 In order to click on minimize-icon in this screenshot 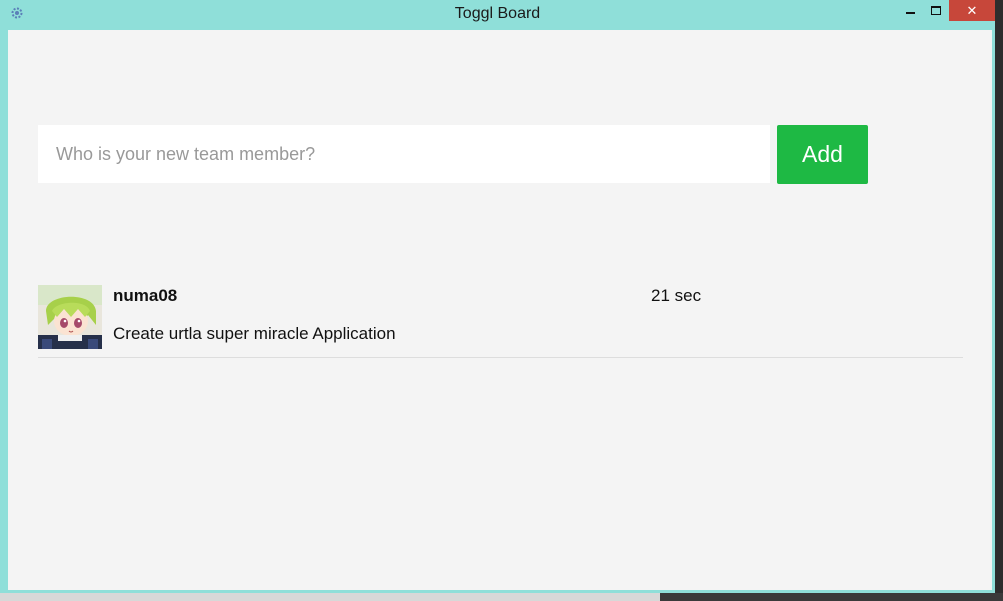, I will do `click(910, 12)`.